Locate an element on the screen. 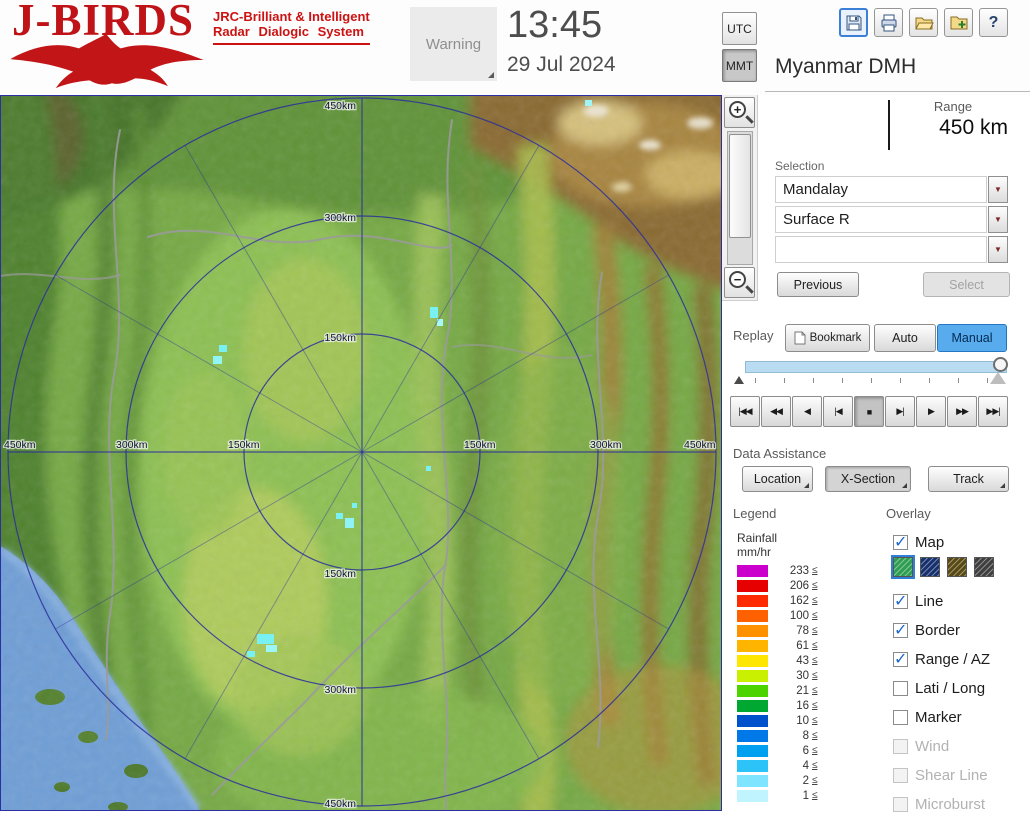 This screenshot has width=1030, height=823. playback-play: ▶ is located at coordinates (931, 411).